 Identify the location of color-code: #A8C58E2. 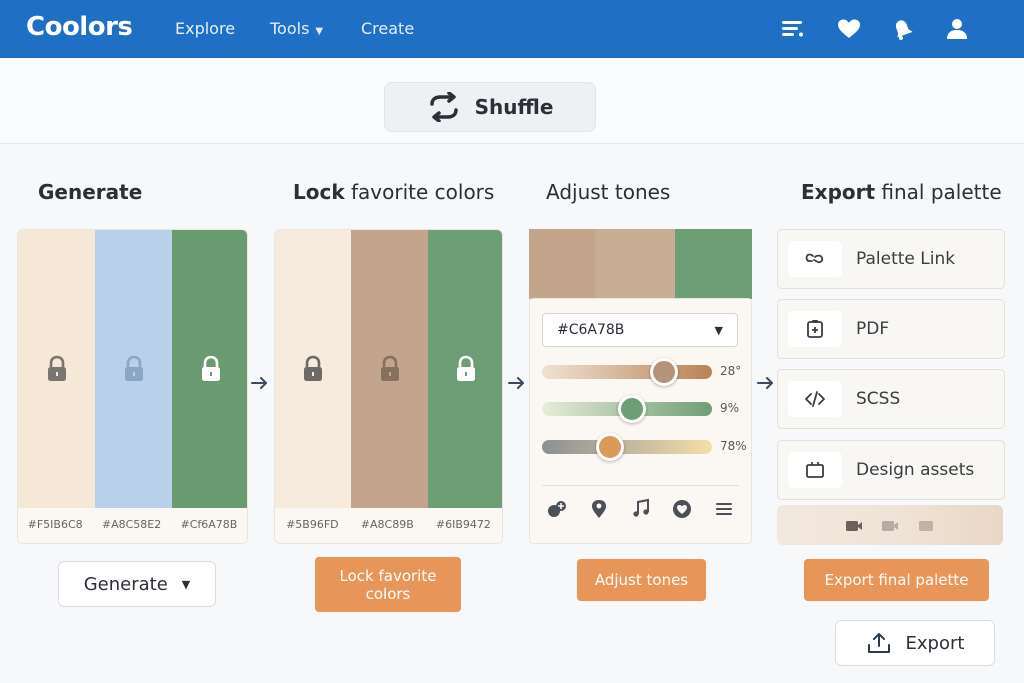
(131, 524).